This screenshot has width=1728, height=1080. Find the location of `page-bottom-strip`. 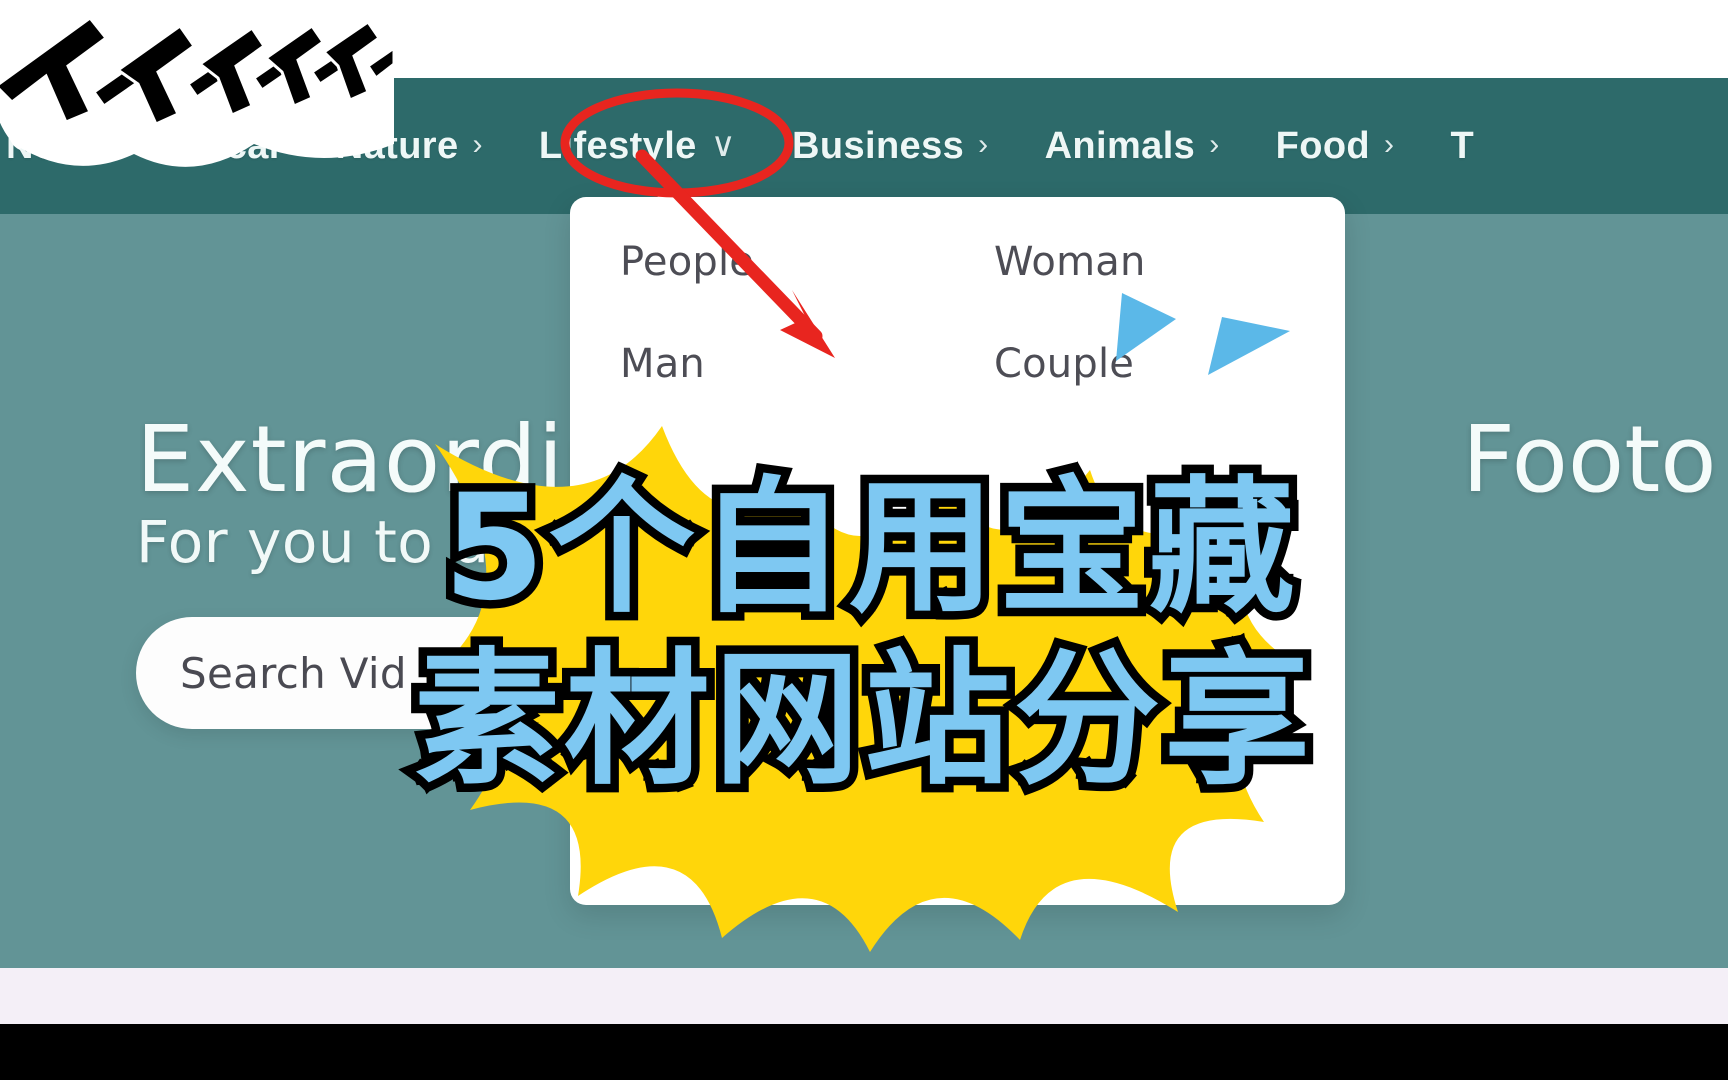

page-bottom-strip is located at coordinates (864, 996).